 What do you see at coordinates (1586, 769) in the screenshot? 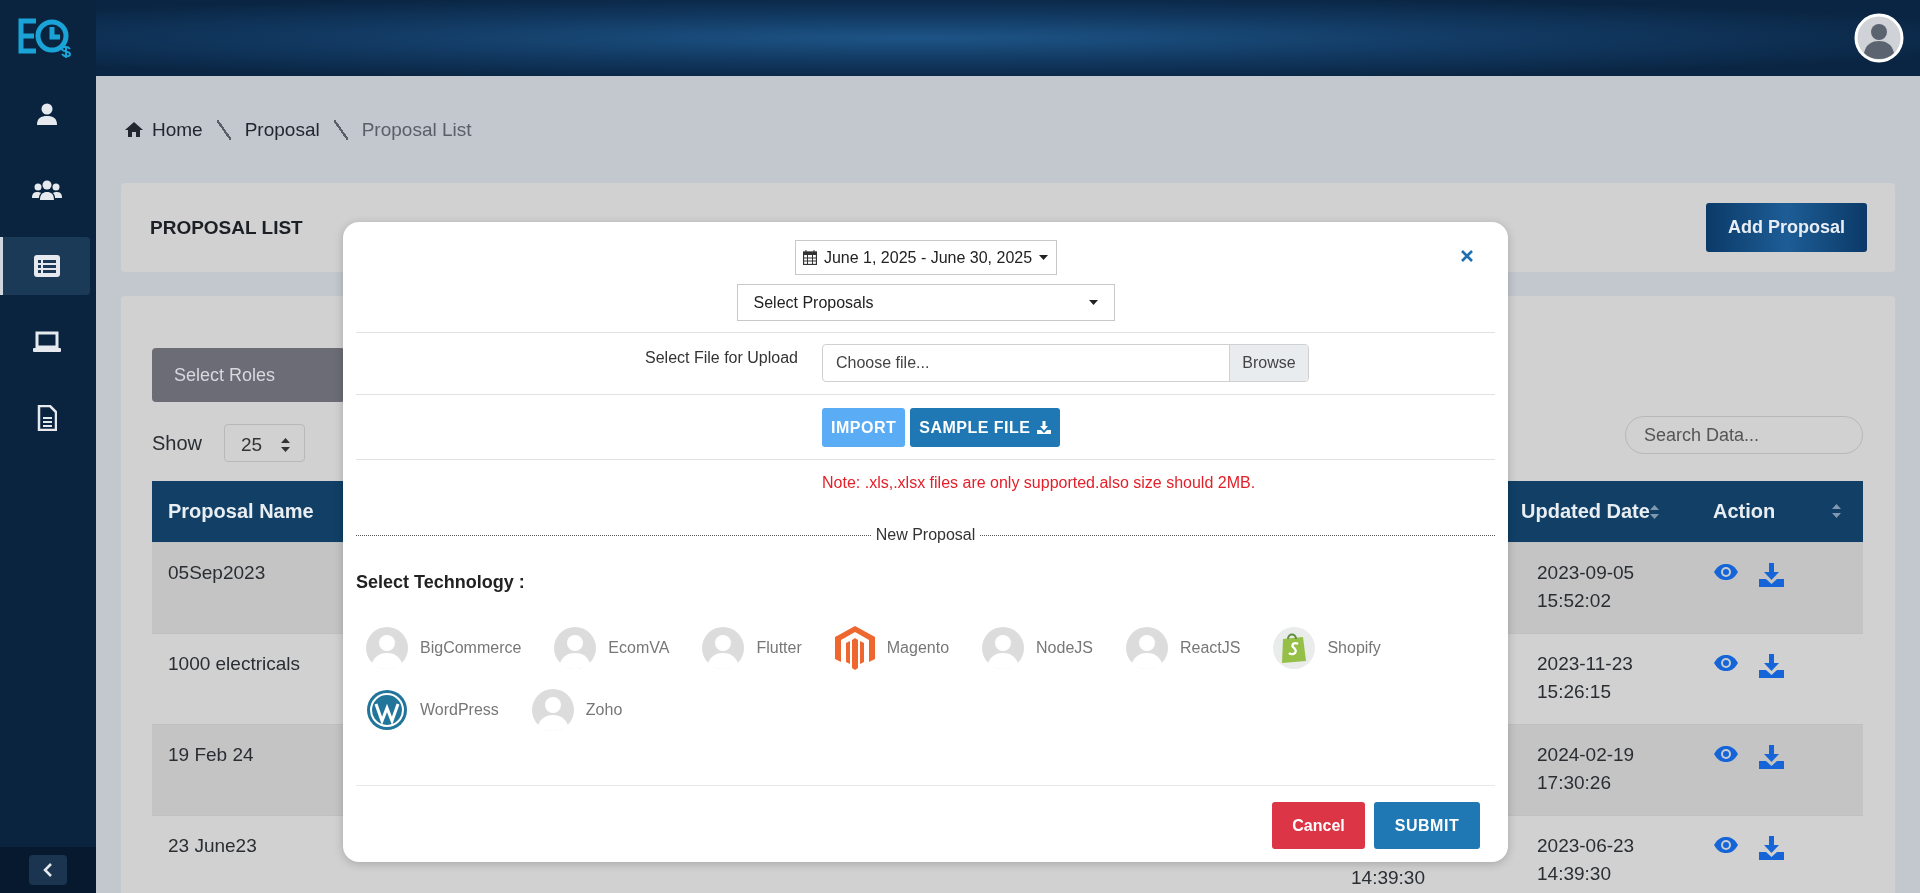
I see `table-cell-text: 2024-02-19 17:30:26` at bounding box center [1586, 769].